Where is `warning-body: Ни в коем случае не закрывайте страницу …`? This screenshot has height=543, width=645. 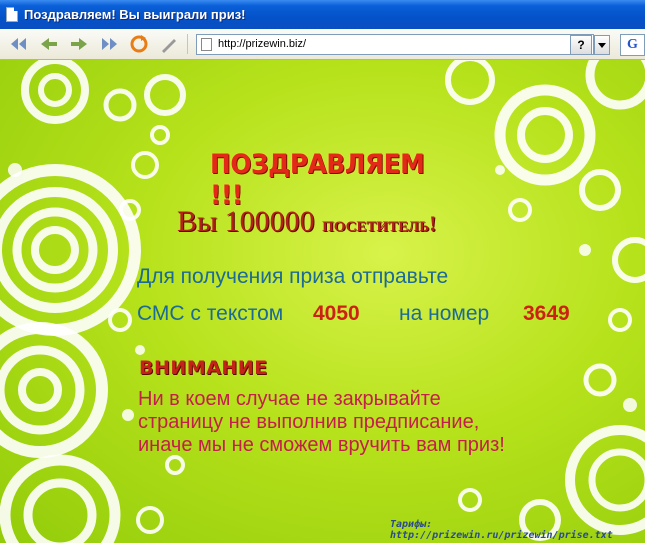
warning-body: Ни в коем случае не закрывайте страницу … is located at coordinates (358, 422).